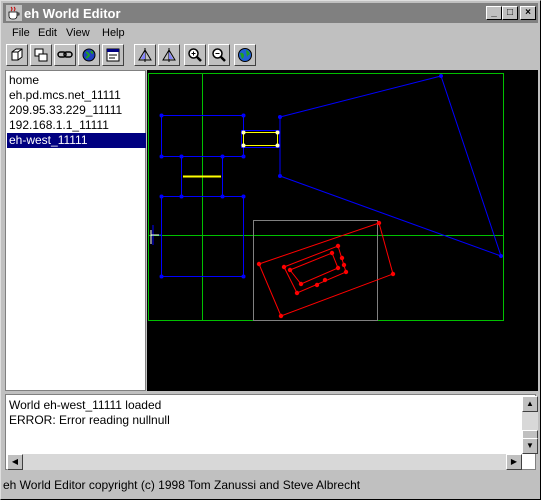 This screenshot has height=500, width=541. I want to click on triangle-tool-button, so click(145, 55).